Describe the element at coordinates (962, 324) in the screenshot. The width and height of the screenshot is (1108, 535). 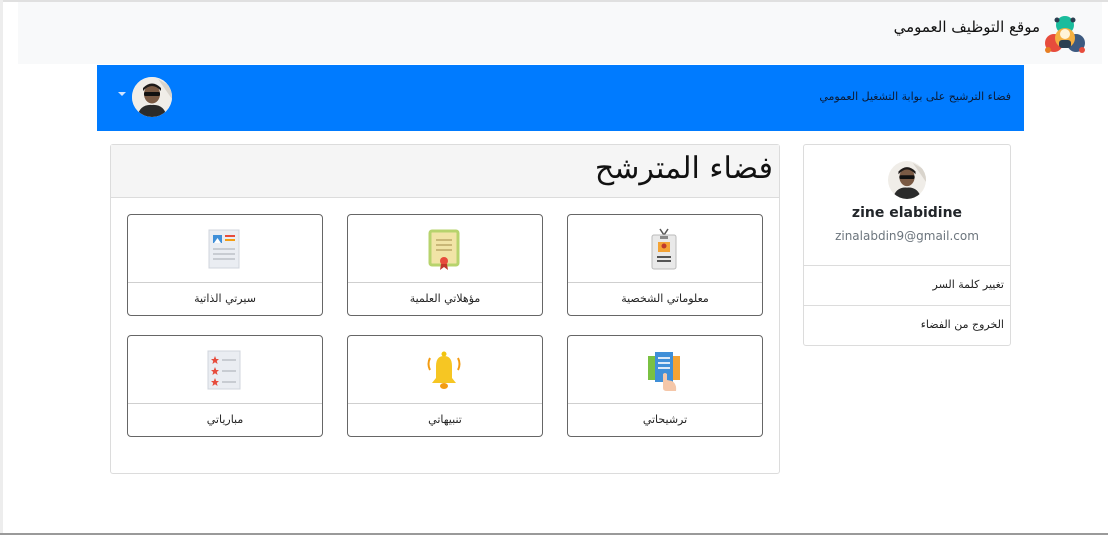
I see `menu-item-label: الخروج من الفضاء` at that location.